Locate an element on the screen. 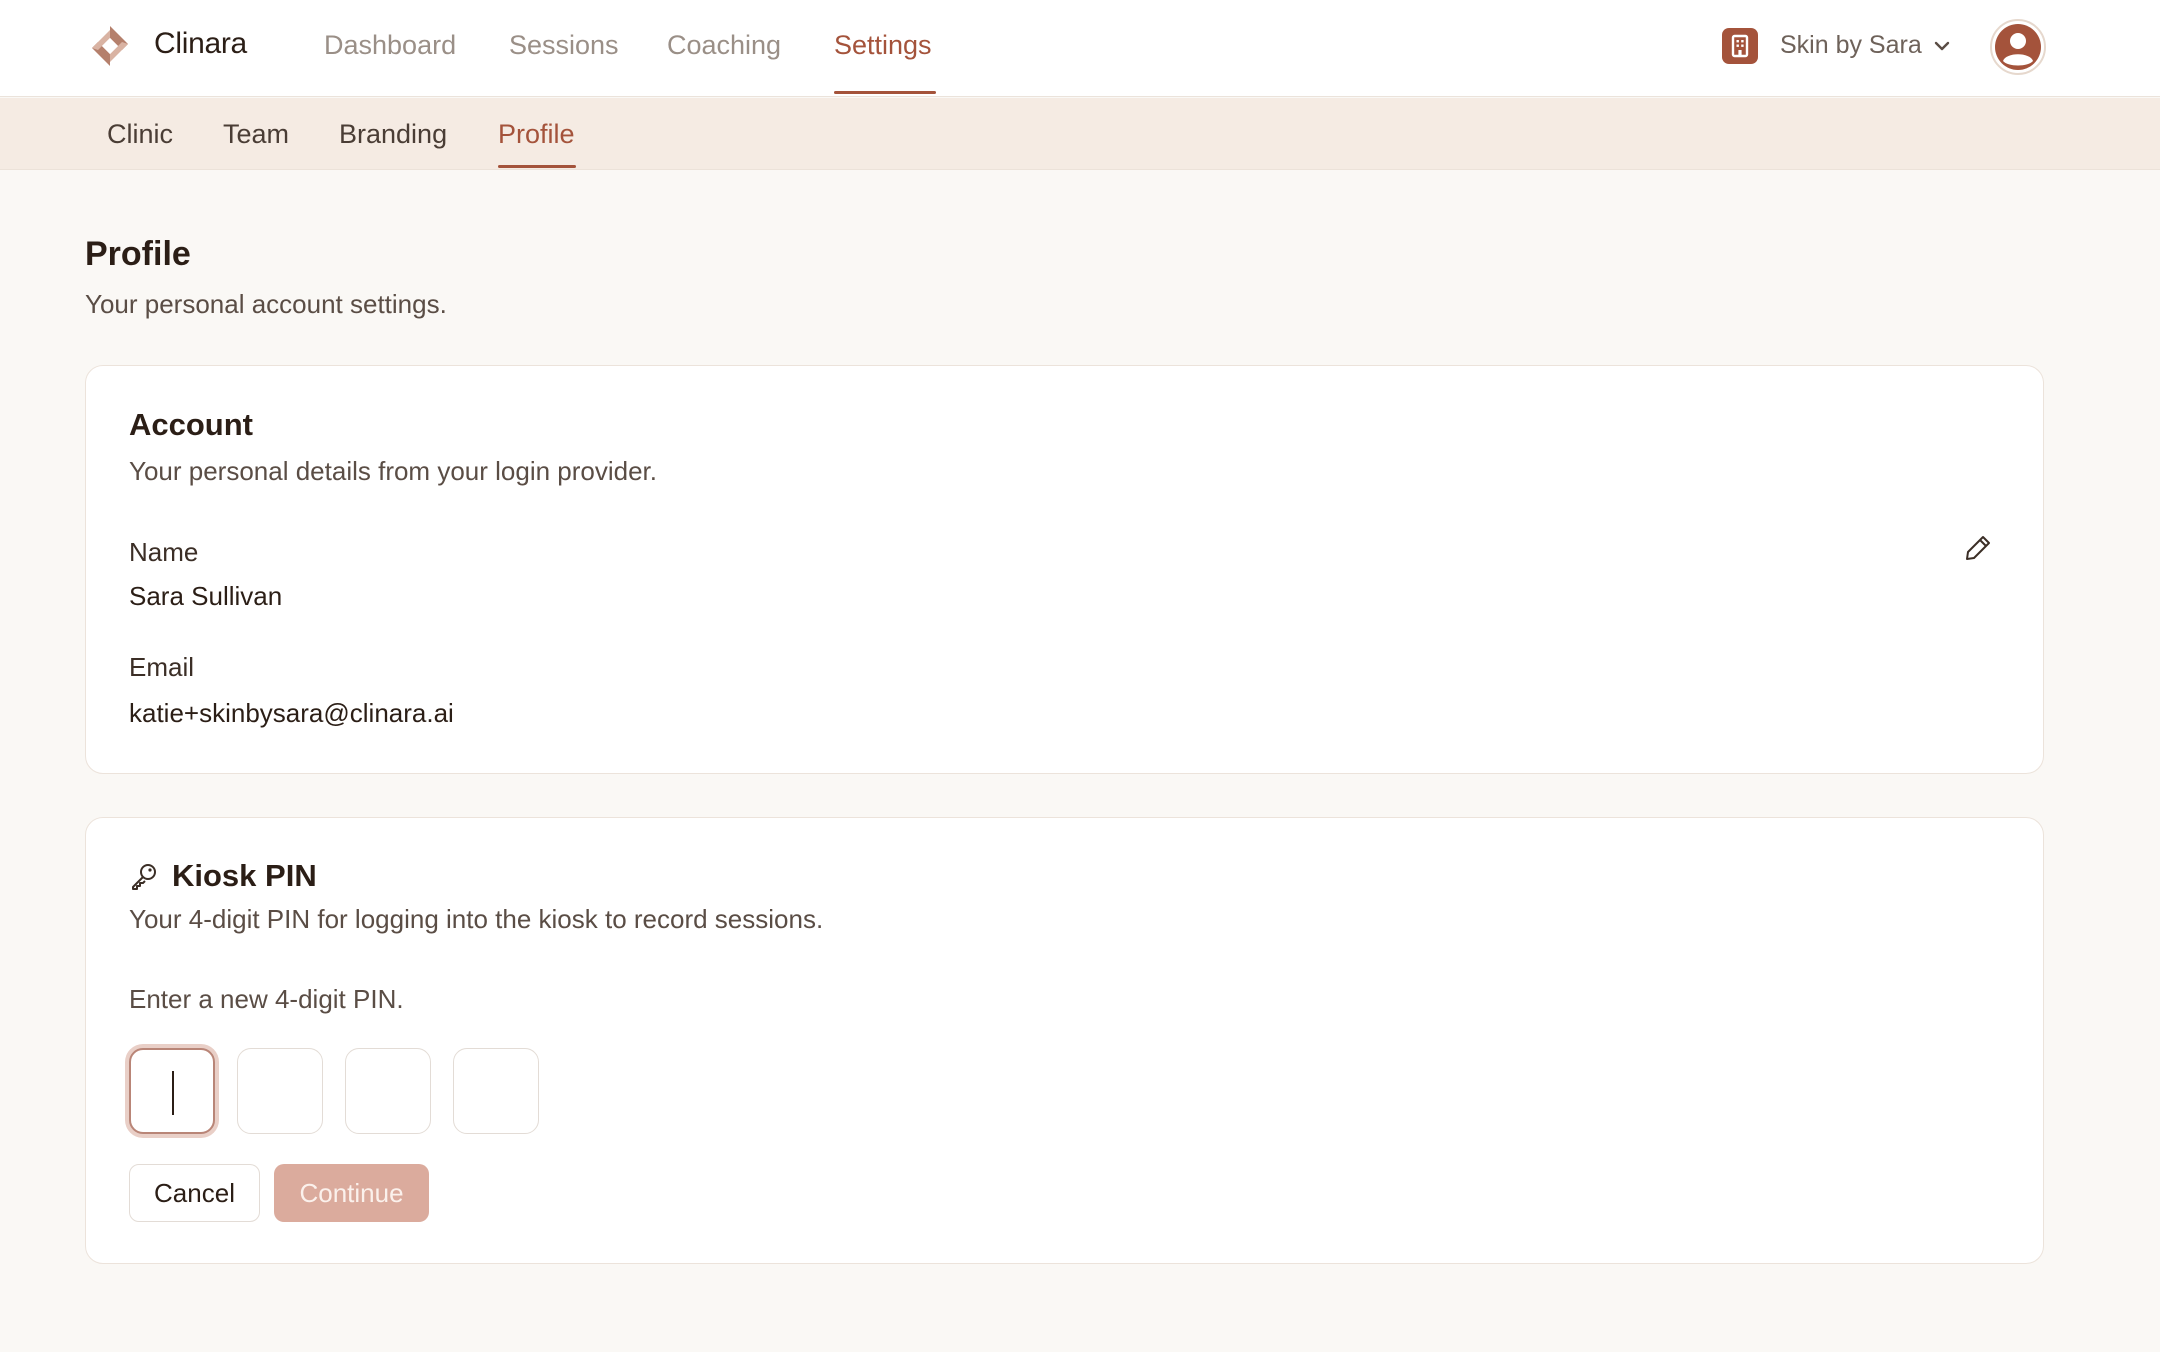 Image resolution: width=2160 pixels, height=1352 pixels. brand-name: Clinara is located at coordinates (200, 43).